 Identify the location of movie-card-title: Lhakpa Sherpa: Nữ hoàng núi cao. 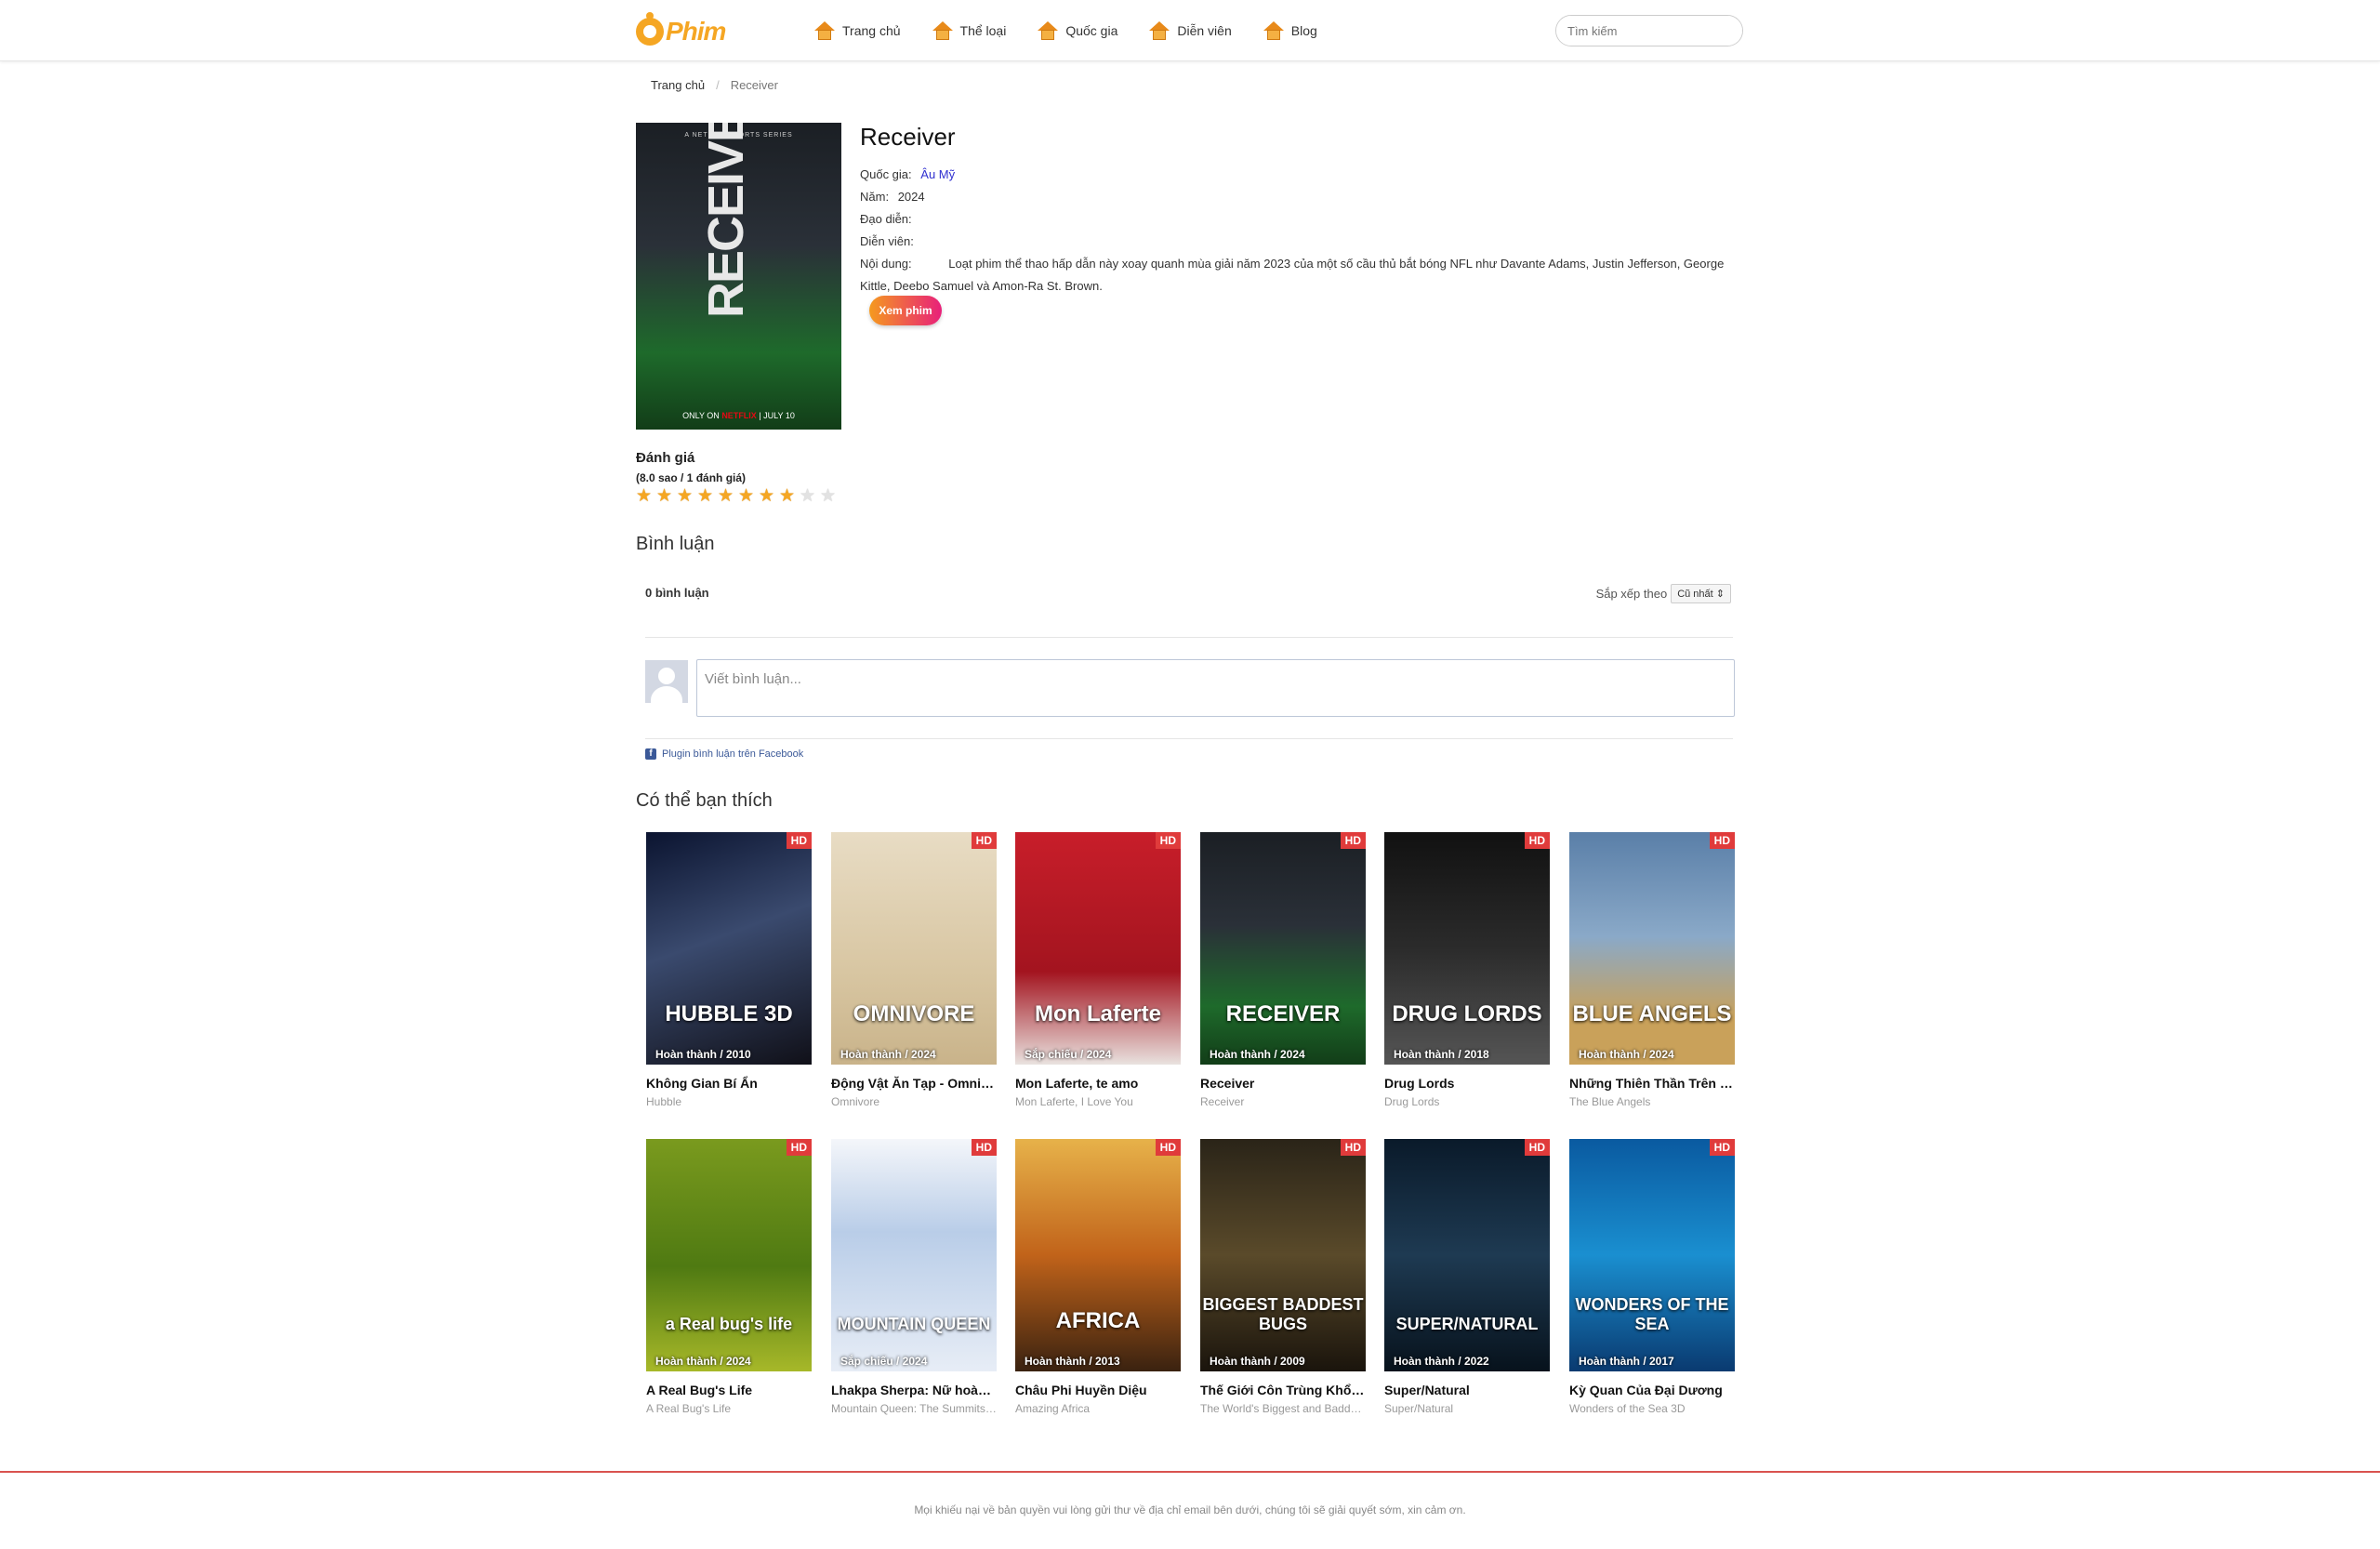
(914, 1390).